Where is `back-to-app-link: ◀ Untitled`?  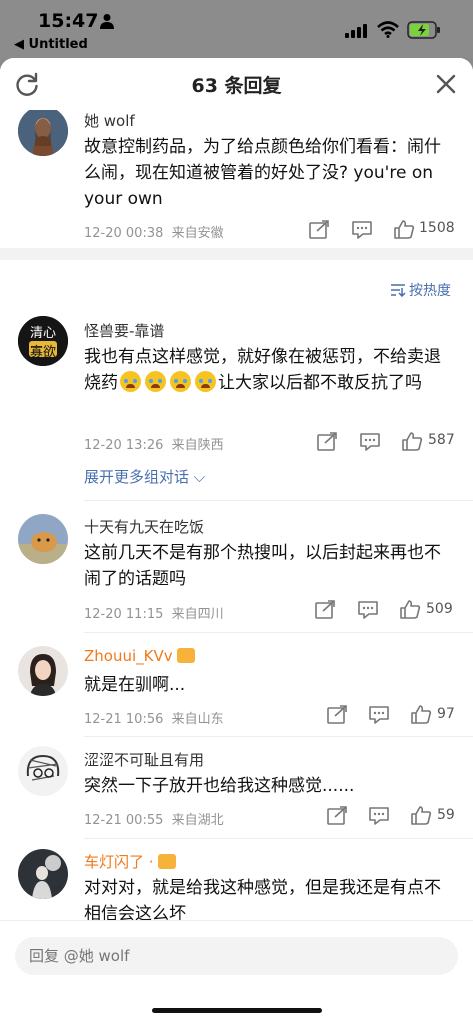 back-to-app-link: ◀ Untitled is located at coordinates (51, 44).